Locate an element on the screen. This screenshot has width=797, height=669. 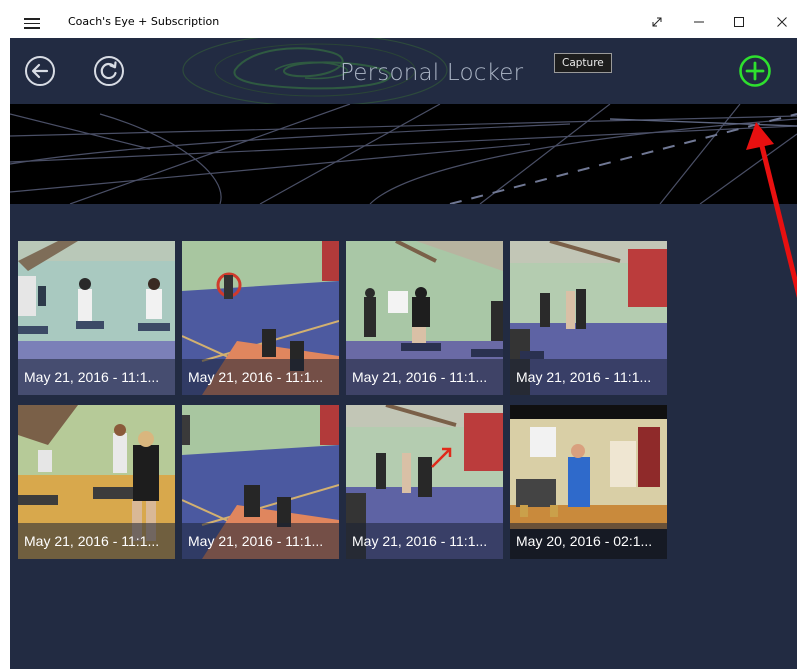
refresh-button is located at coordinates (109, 71).